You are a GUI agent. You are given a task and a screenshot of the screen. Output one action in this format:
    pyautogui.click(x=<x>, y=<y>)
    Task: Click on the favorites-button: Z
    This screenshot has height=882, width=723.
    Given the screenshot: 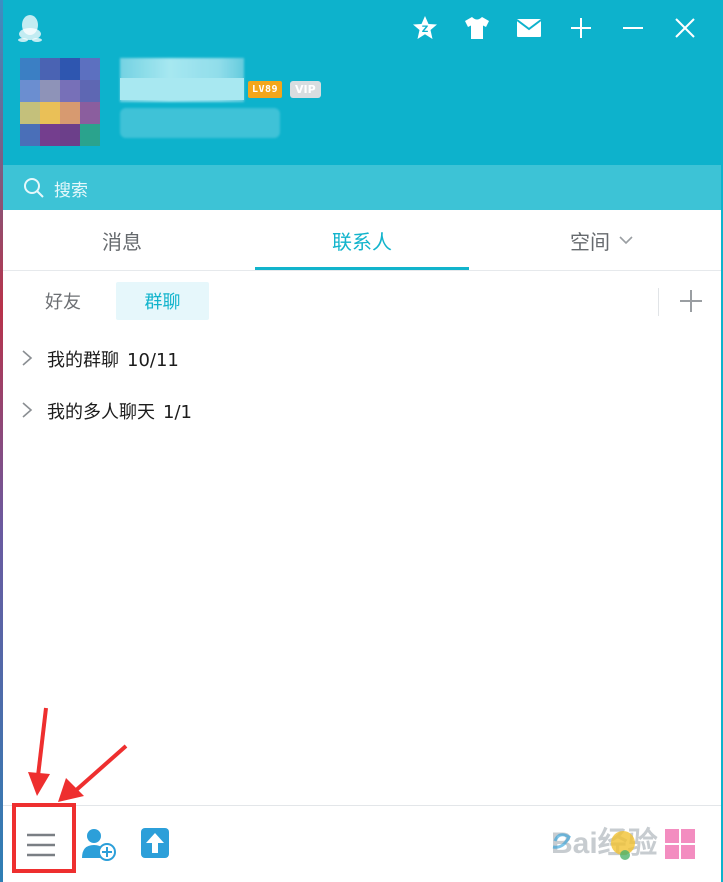 What is the action you would take?
    pyautogui.click(x=425, y=28)
    